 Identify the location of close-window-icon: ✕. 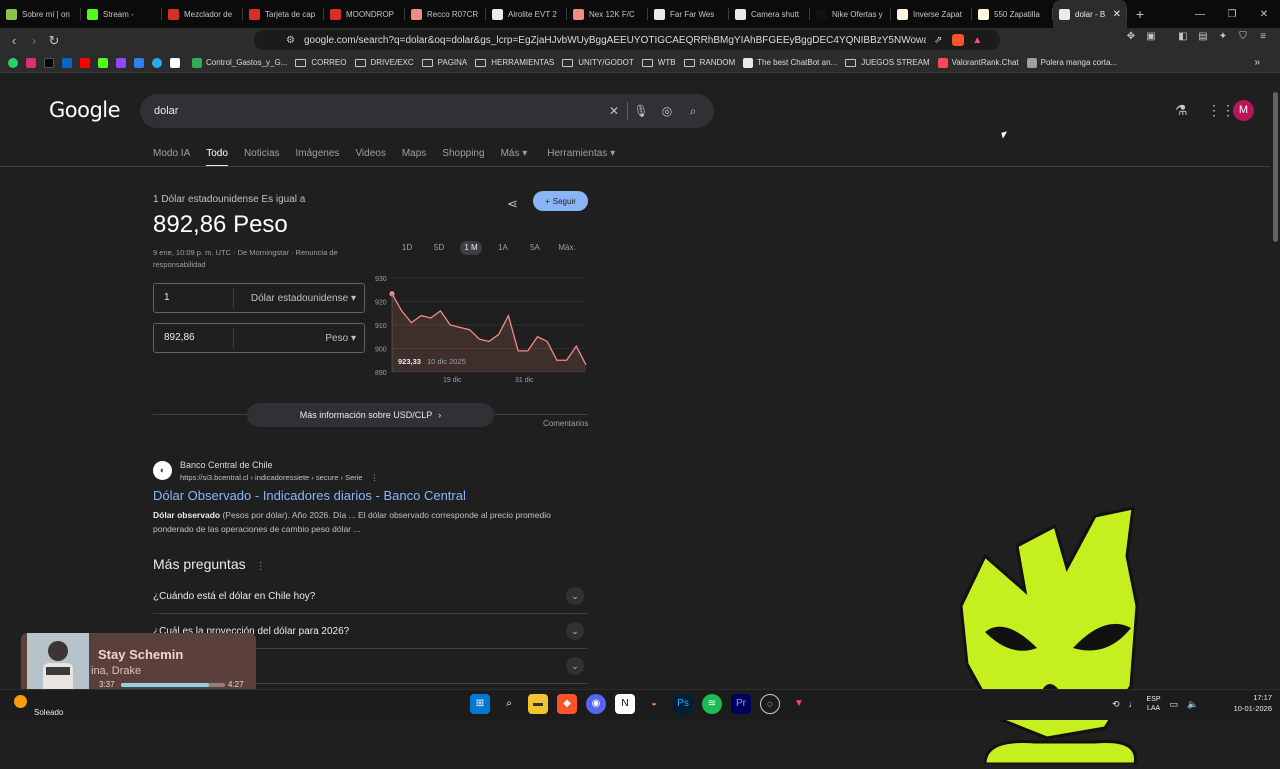
(1264, 14).